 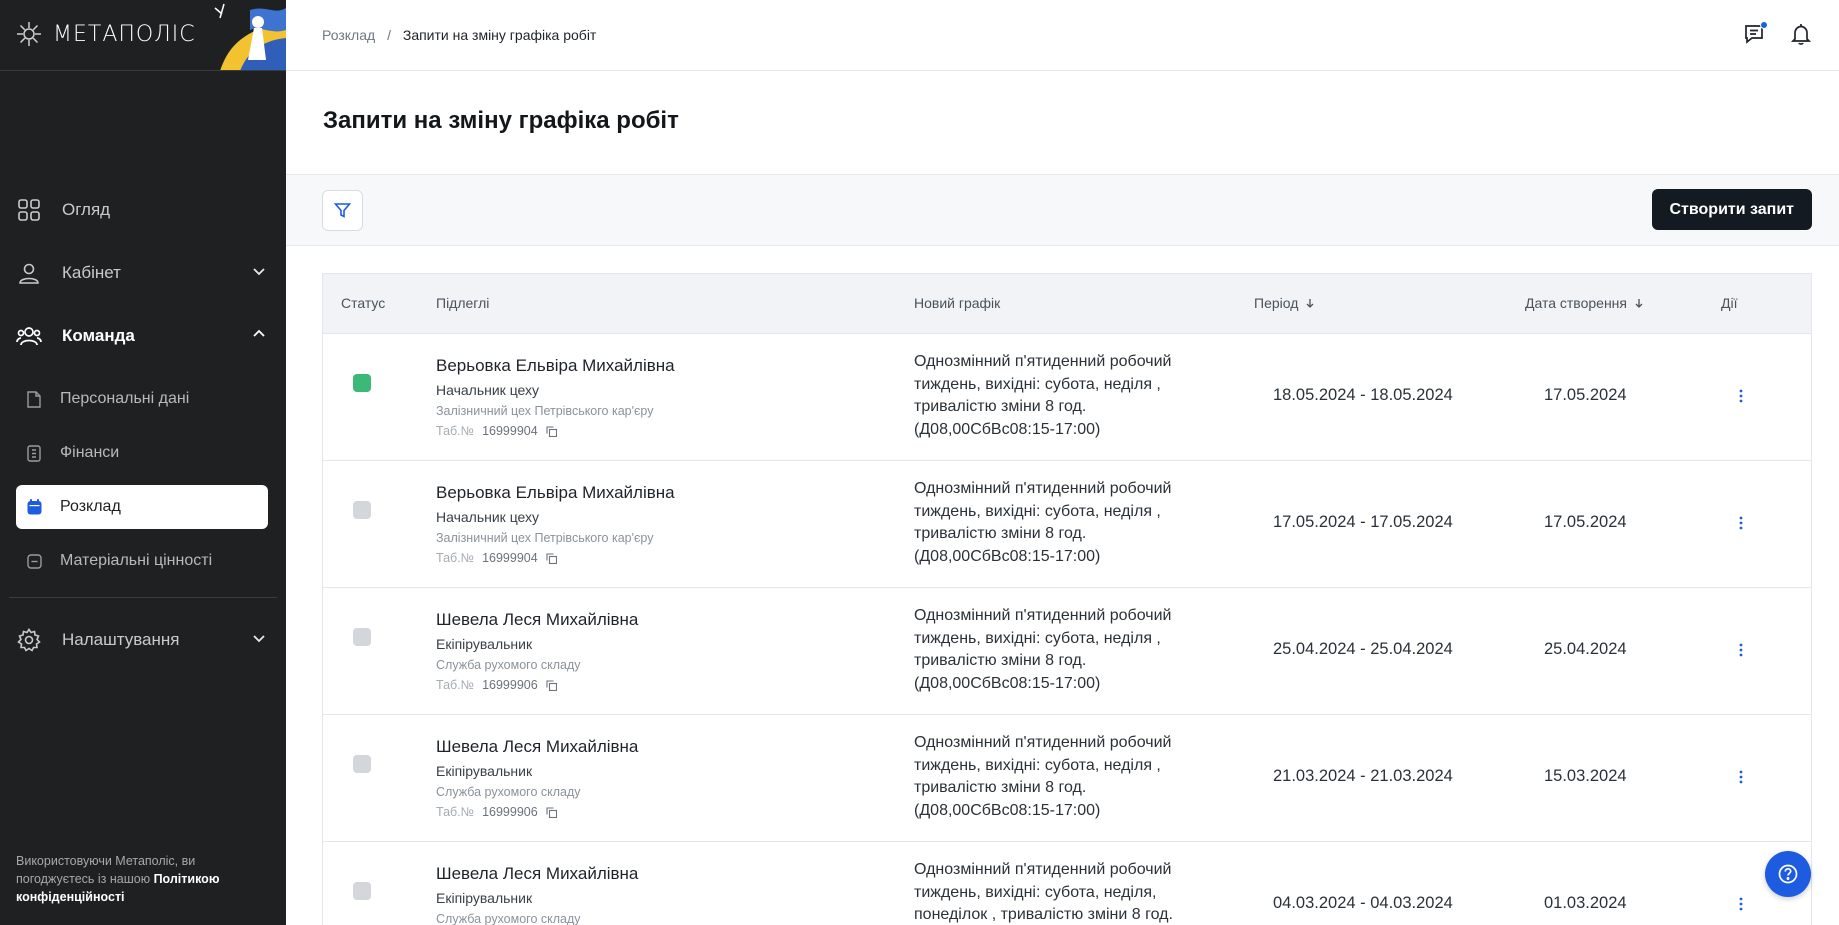 What do you see at coordinates (142, 453) in the screenshot?
I see `sidebar-item-finance: Фінанси` at bounding box center [142, 453].